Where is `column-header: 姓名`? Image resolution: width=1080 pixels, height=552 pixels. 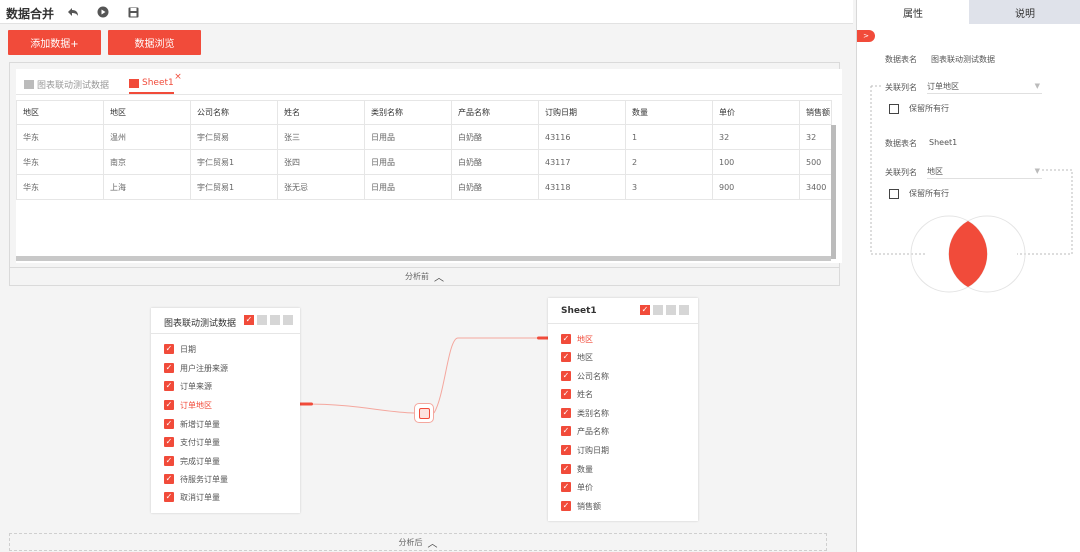
column-header: 姓名 is located at coordinates (321, 112).